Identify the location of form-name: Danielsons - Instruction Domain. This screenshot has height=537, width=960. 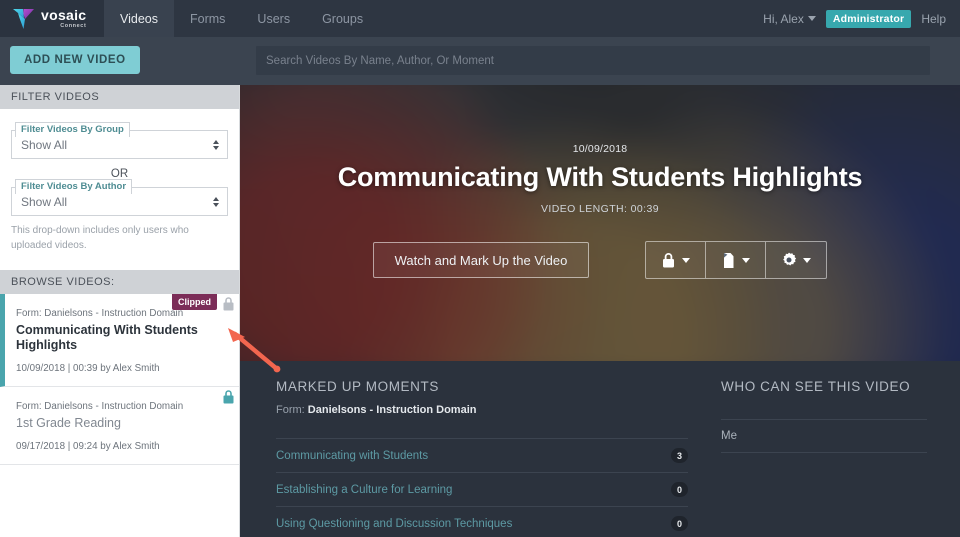
(392, 410).